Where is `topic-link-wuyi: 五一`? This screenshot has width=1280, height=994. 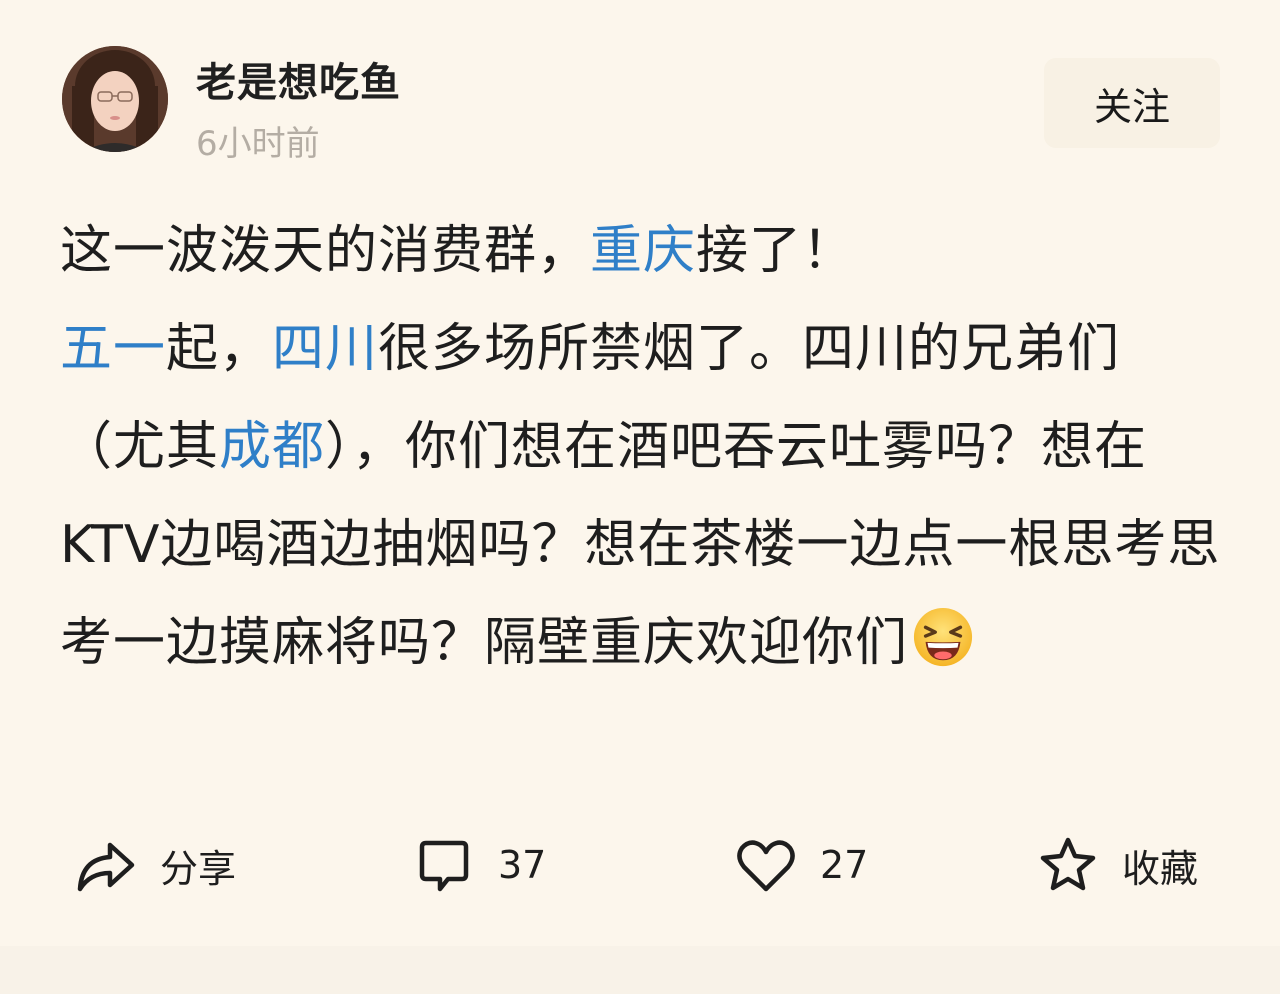 topic-link-wuyi: 五一 is located at coordinates (113, 349).